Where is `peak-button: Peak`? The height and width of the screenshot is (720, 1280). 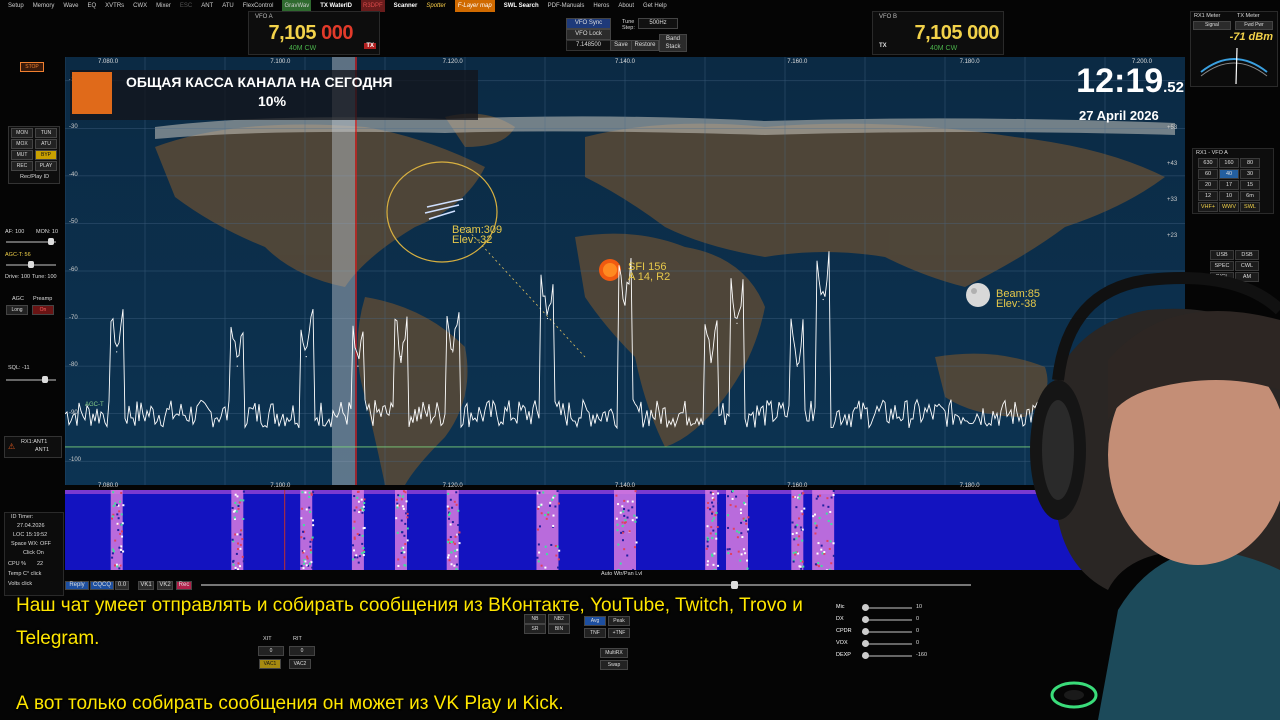 peak-button: Peak is located at coordinates (619, 621).